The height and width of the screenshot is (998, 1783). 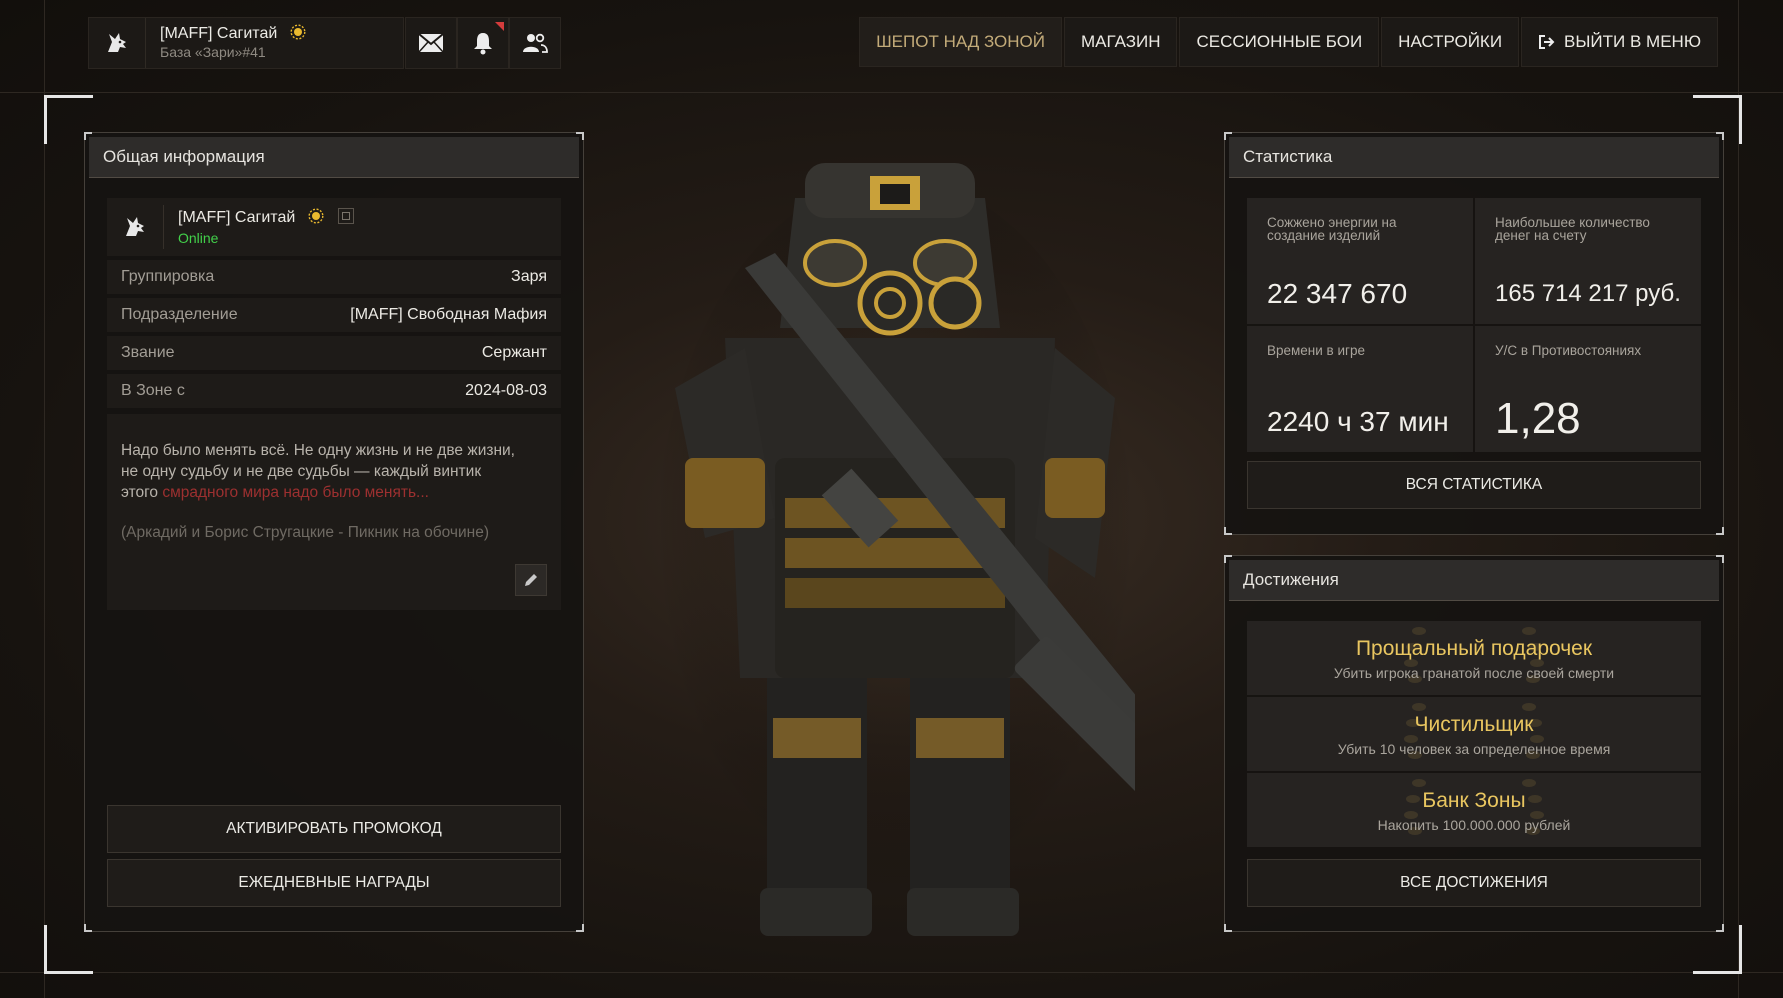 What do you see at coordinates (1474, 157) in the screenshot?
I see `statistics-title: Статистика` at bounding box center [1474, 157].